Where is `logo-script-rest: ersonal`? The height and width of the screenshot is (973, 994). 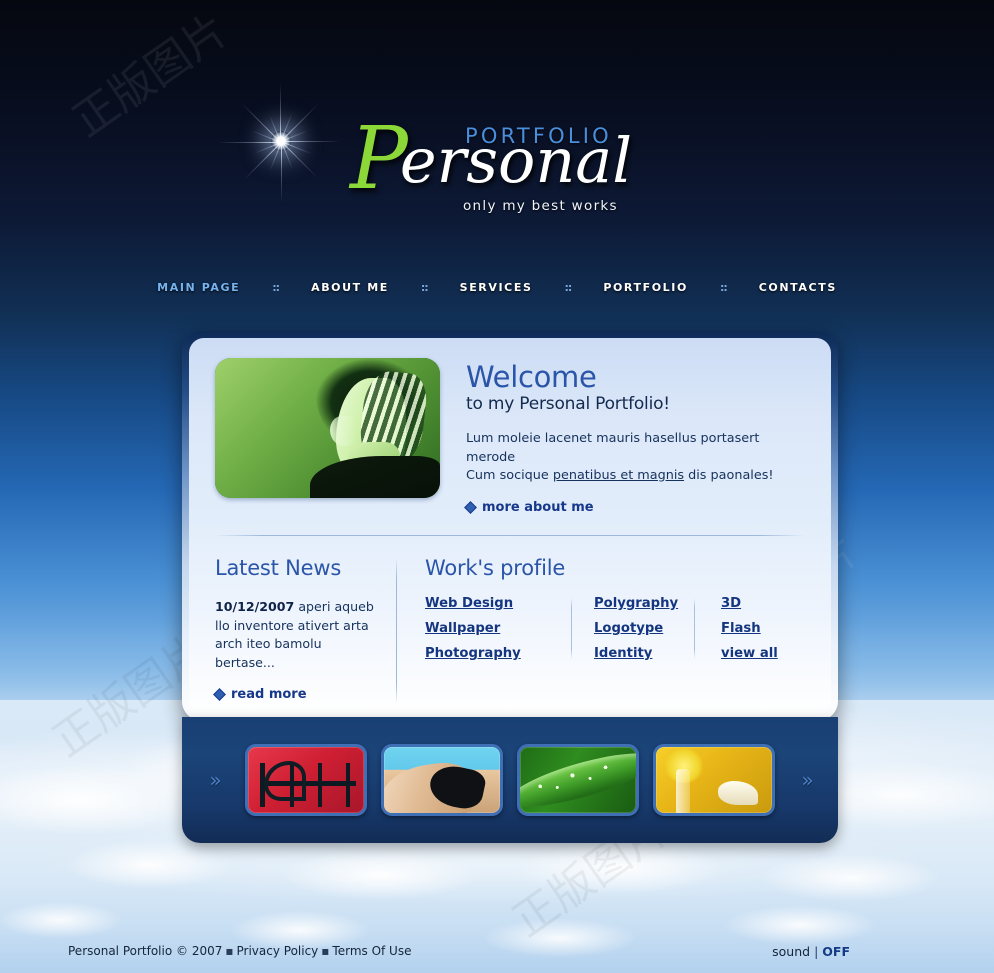 logo-script-rest: ersonal is located at coordinates (516, 160).